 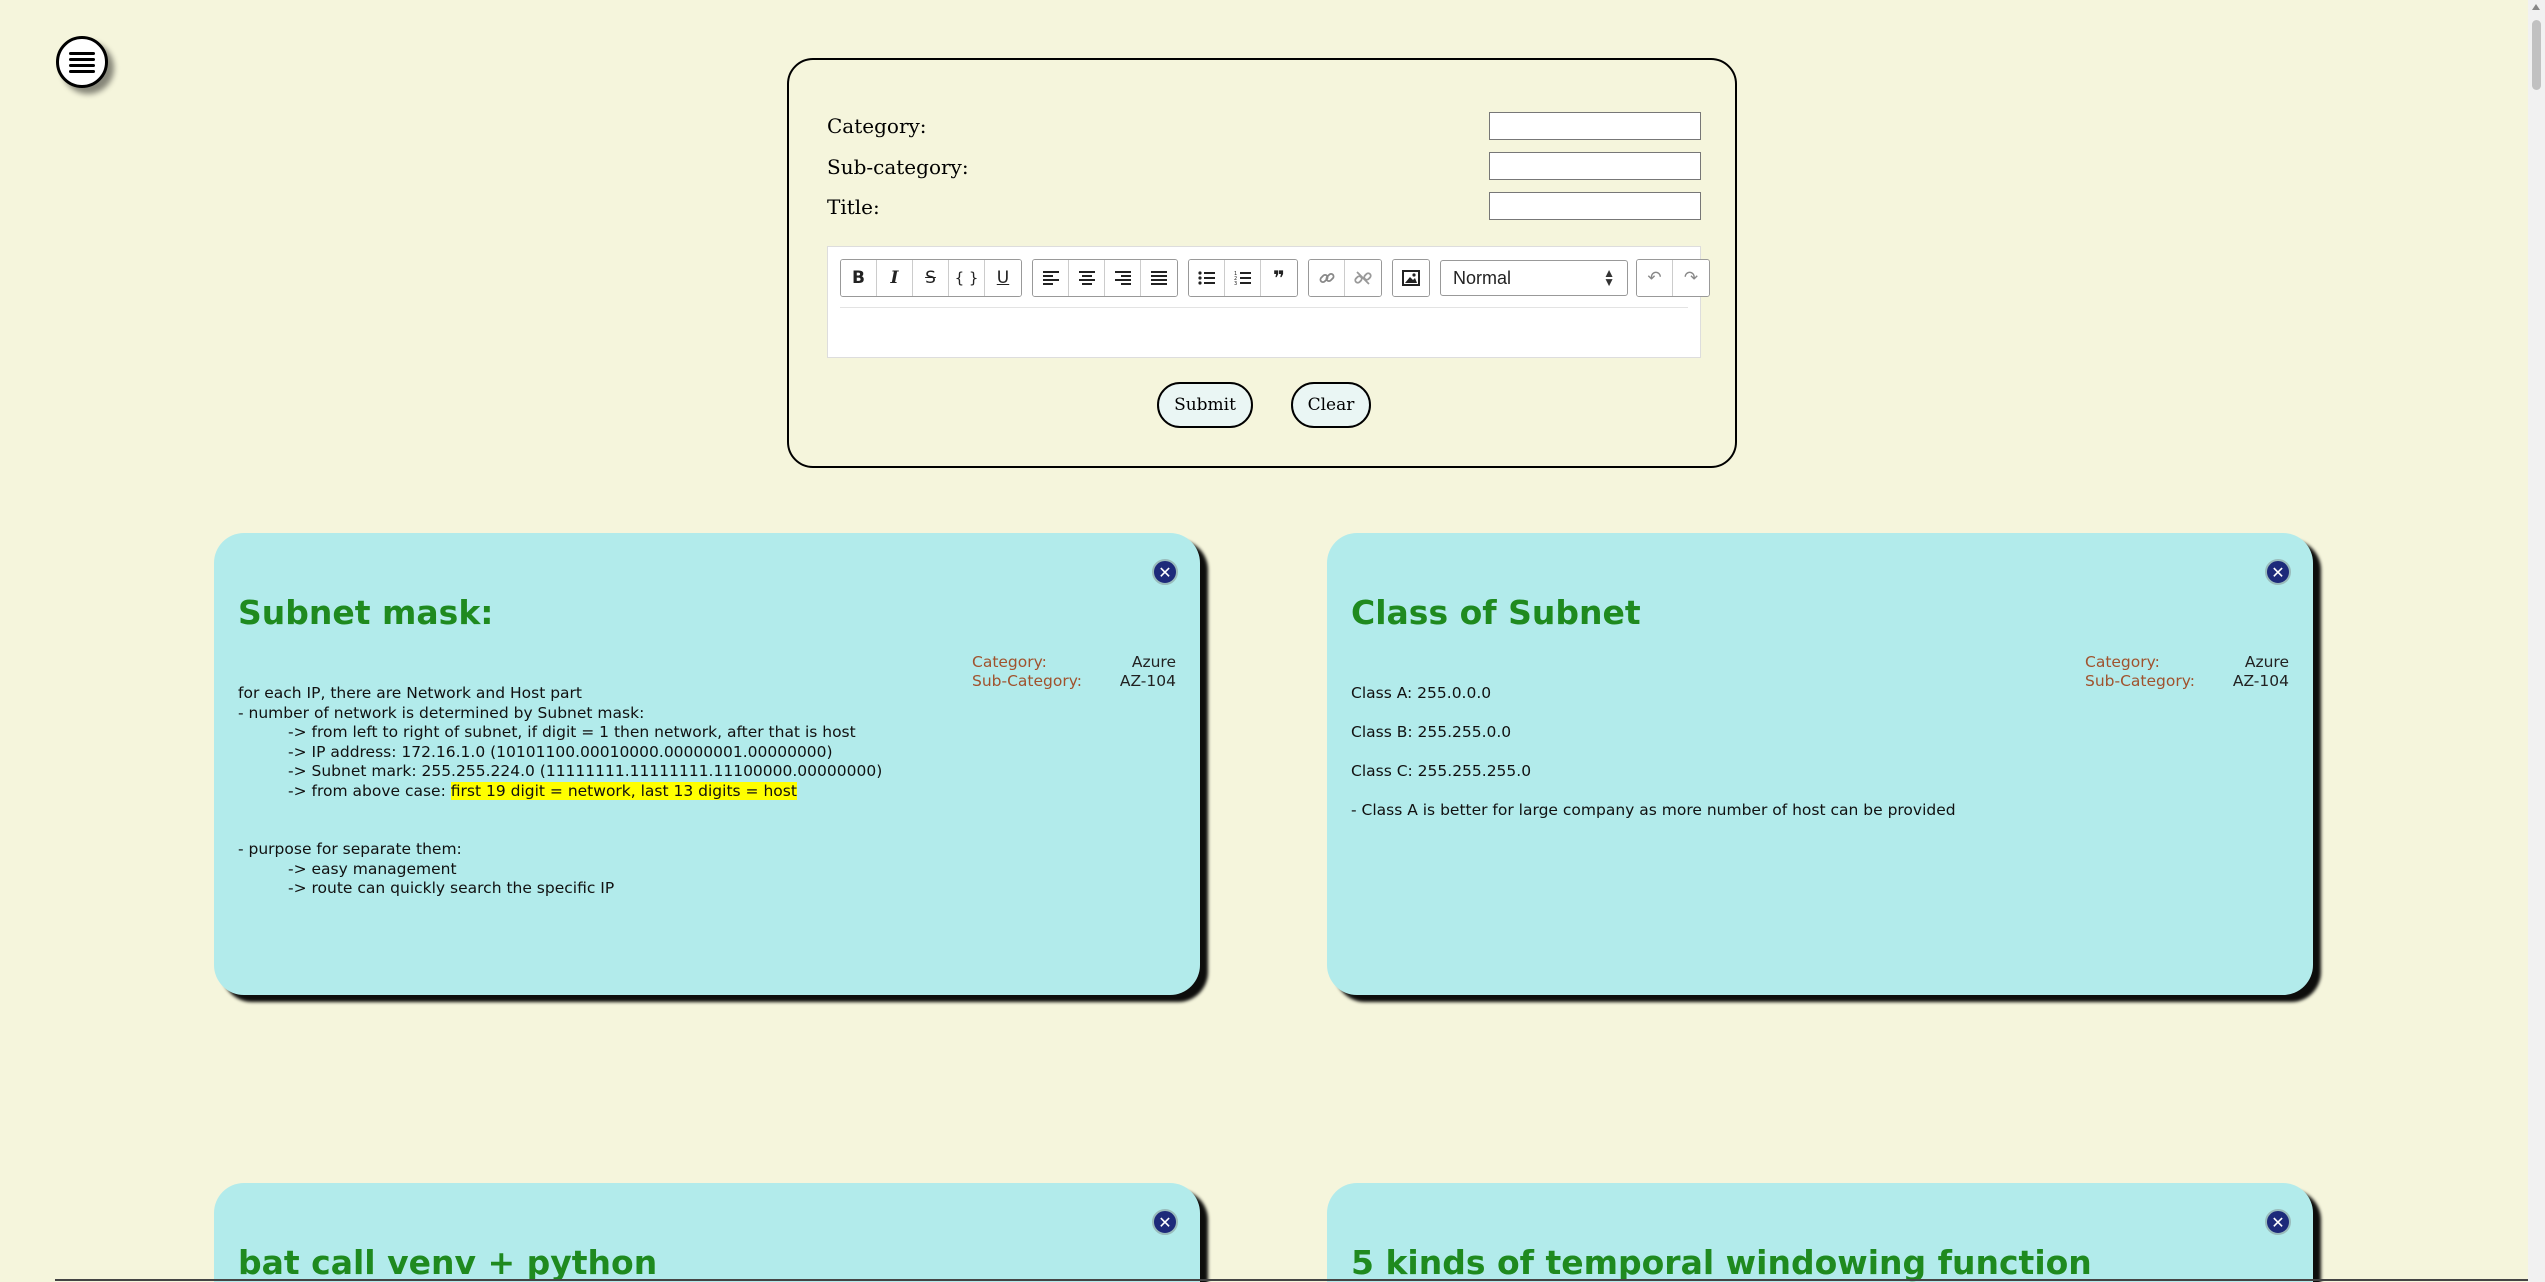 What do you see at coordinates (1431, 732) in the screenshot?
I see `body-line: Class B: 255.255.0.0` at bounding box center [1431, 732].